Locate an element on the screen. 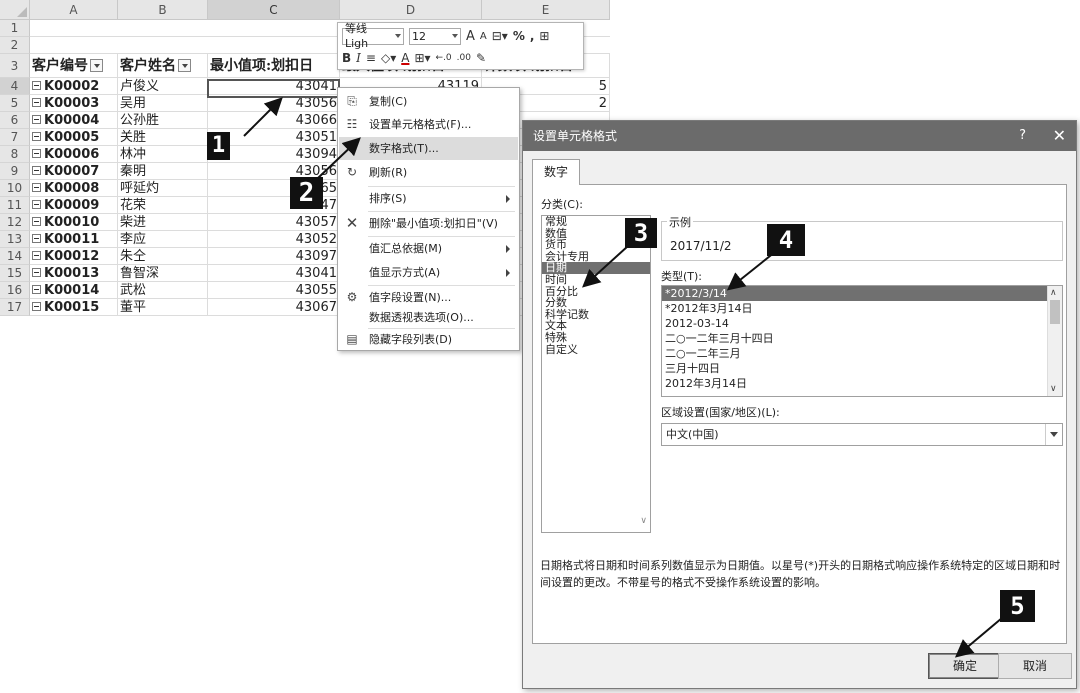  row-header: 5 is located at coordinates (15, 103).